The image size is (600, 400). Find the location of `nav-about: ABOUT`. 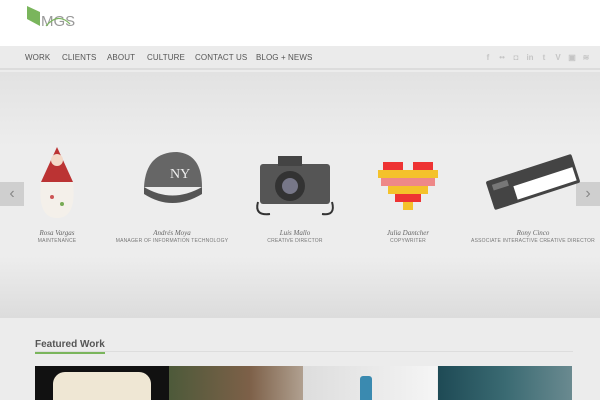

nav-about: ABOUT is located at coordinates (121, 57).